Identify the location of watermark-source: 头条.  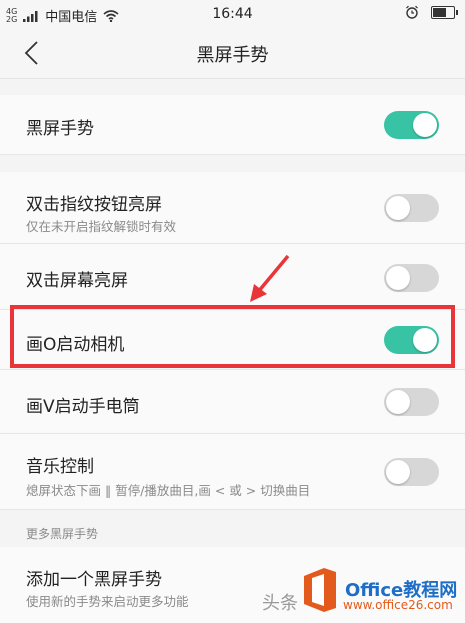
(280, 603).